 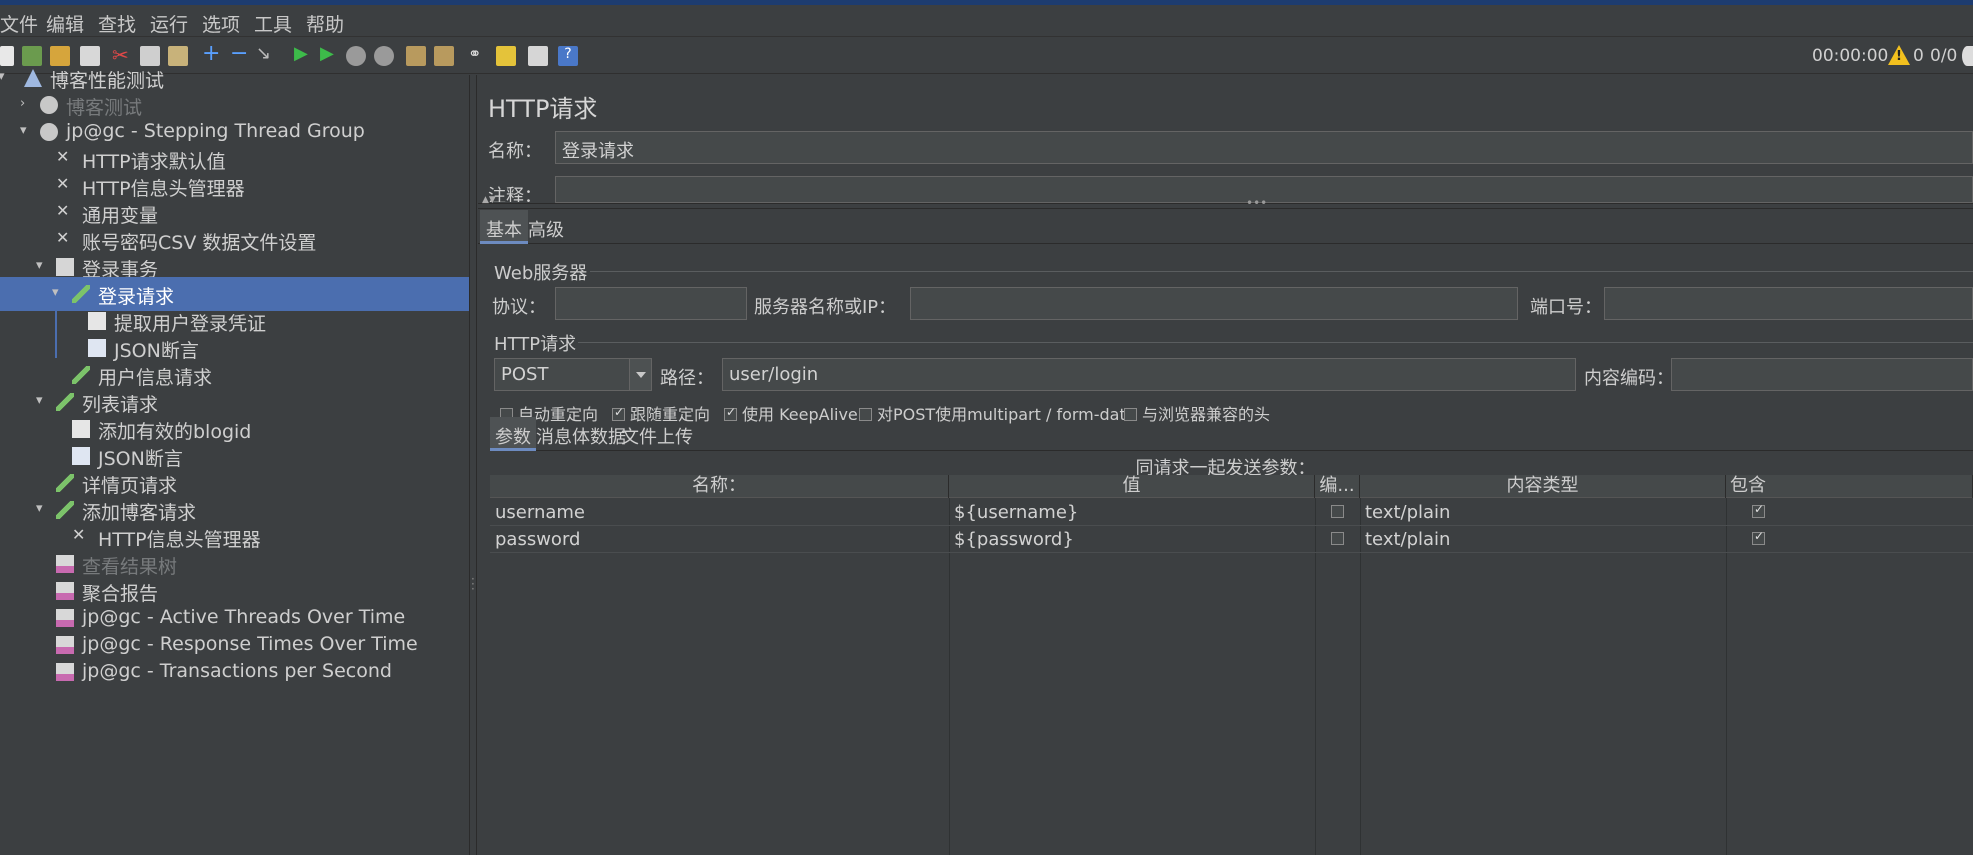 I want to click on menu-tools: 工具, so click(x=273, y=23).